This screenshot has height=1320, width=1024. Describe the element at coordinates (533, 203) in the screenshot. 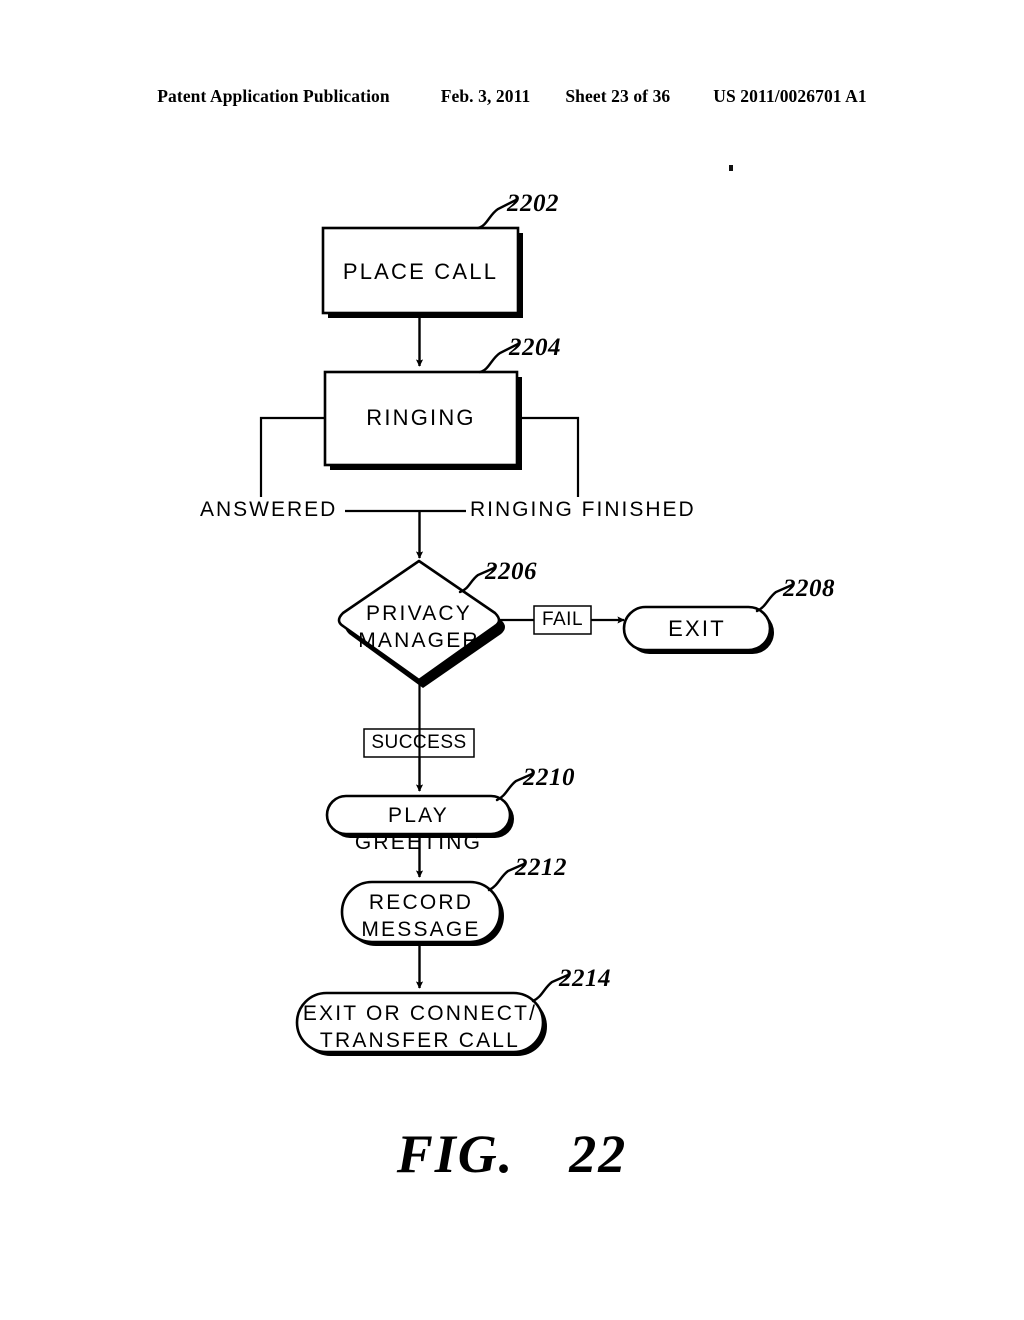

I see `reference-numeral-2202: 2202` at that location.